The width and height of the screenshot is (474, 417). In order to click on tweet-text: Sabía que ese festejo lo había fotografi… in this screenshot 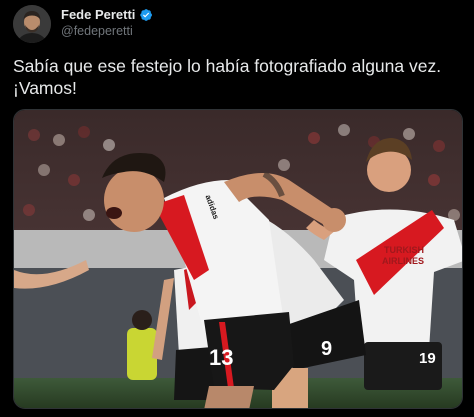, I will do `click(238, 77)`.